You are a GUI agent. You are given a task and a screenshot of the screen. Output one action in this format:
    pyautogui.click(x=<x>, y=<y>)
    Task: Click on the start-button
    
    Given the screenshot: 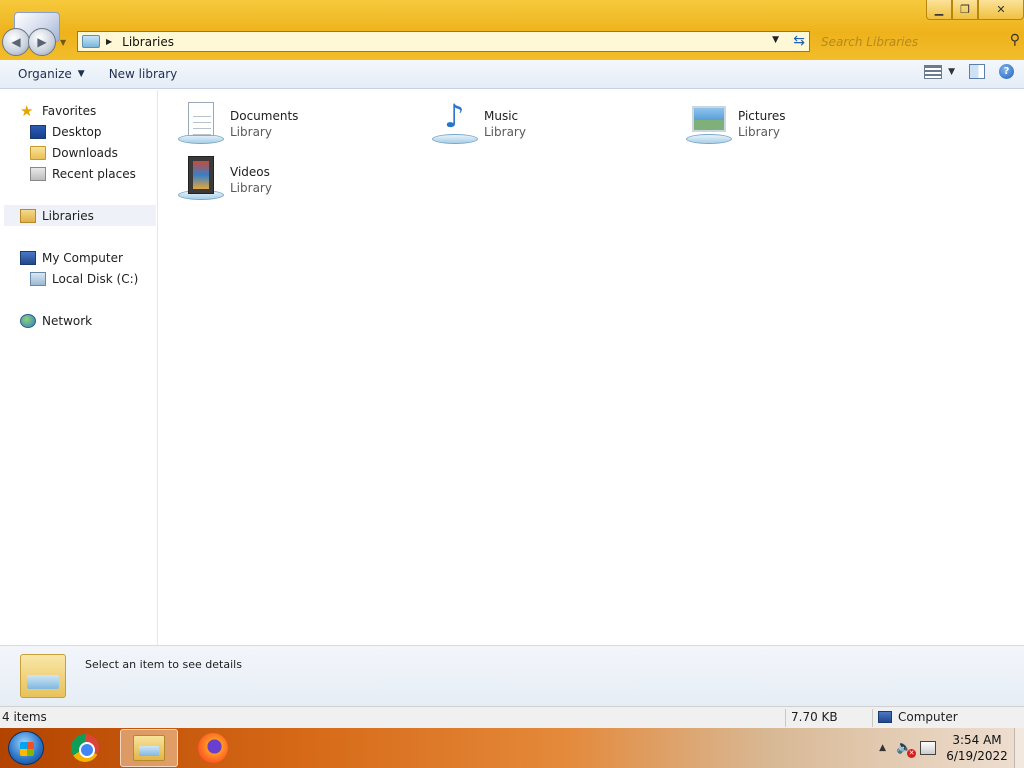 What is the action you would take?
    pyautogui.click(x=26, y=748)
    